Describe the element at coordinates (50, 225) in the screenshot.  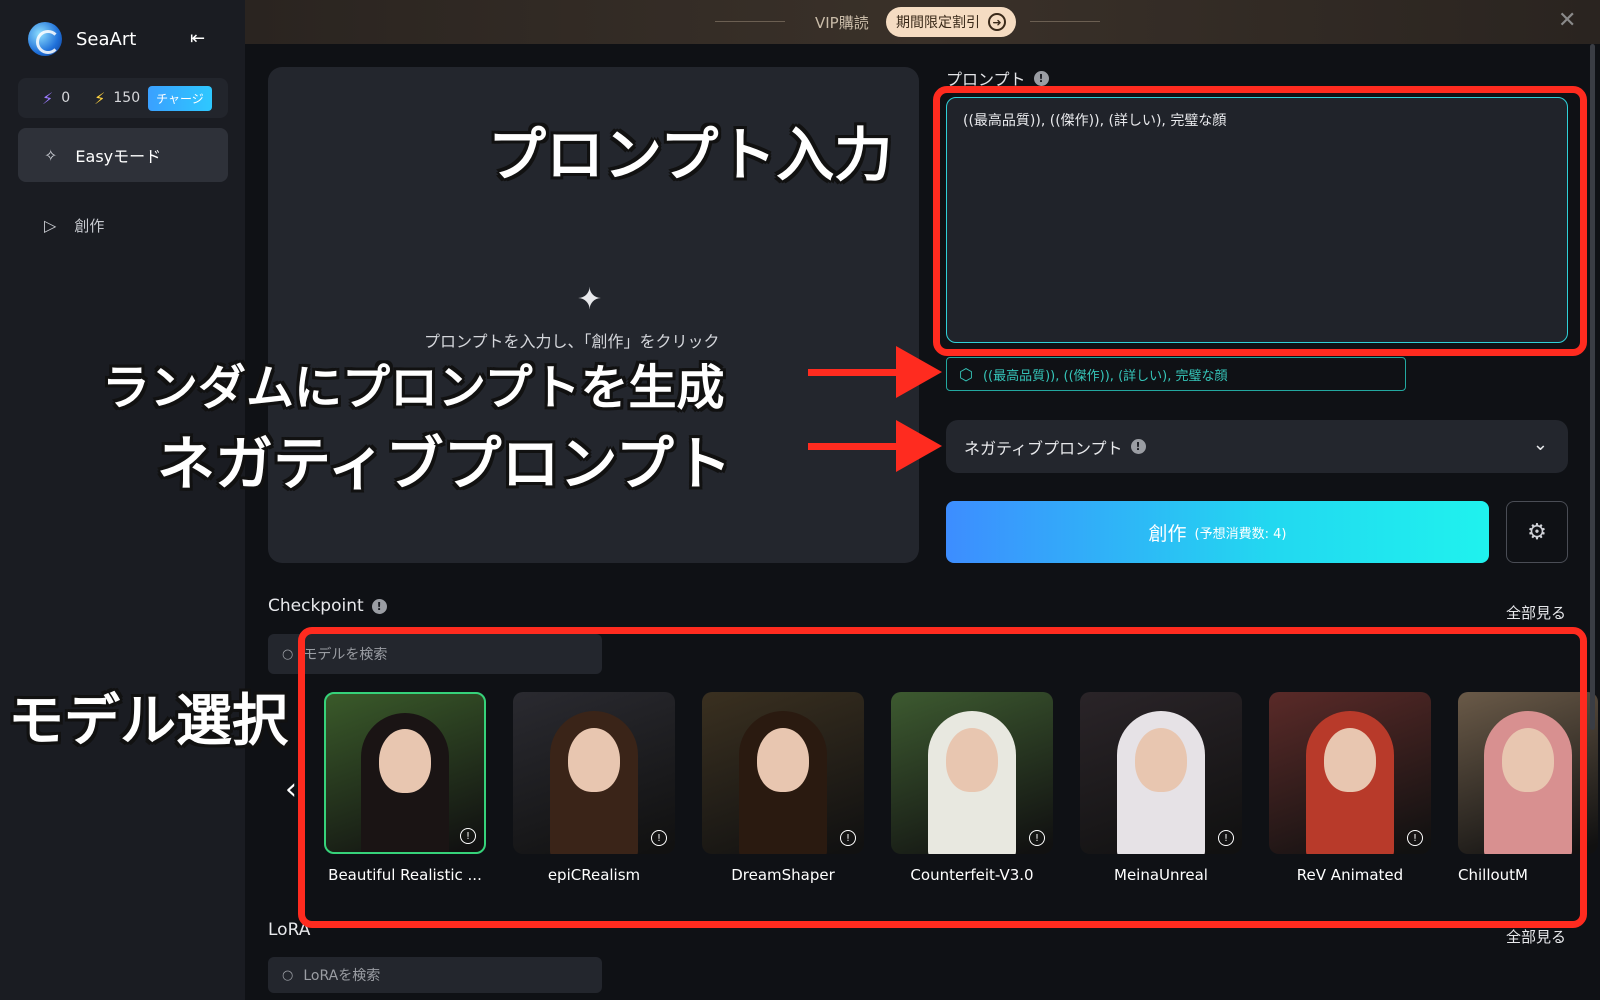
I see `play-icon: ▷` at that location.